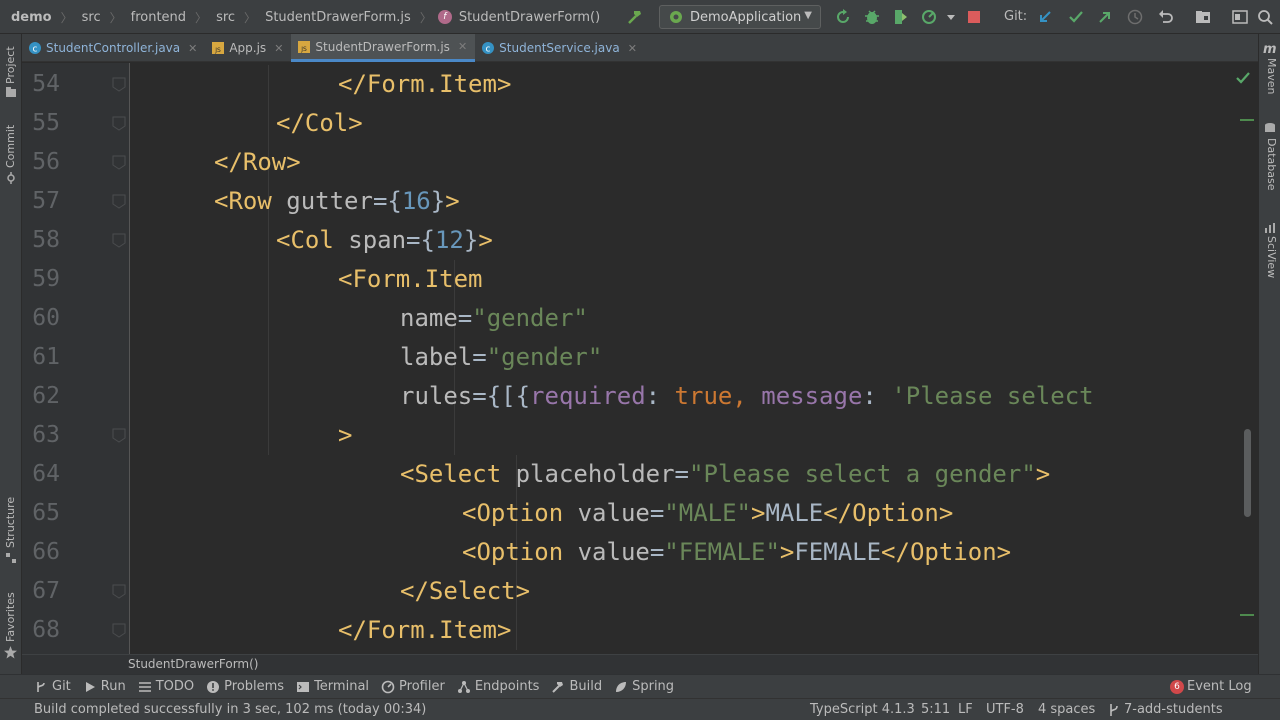 Image resolution: width=1280 pixels, height=720 pixels. I want to click on tab-student-service: c StudentService.java ✕, so click(560, 48).